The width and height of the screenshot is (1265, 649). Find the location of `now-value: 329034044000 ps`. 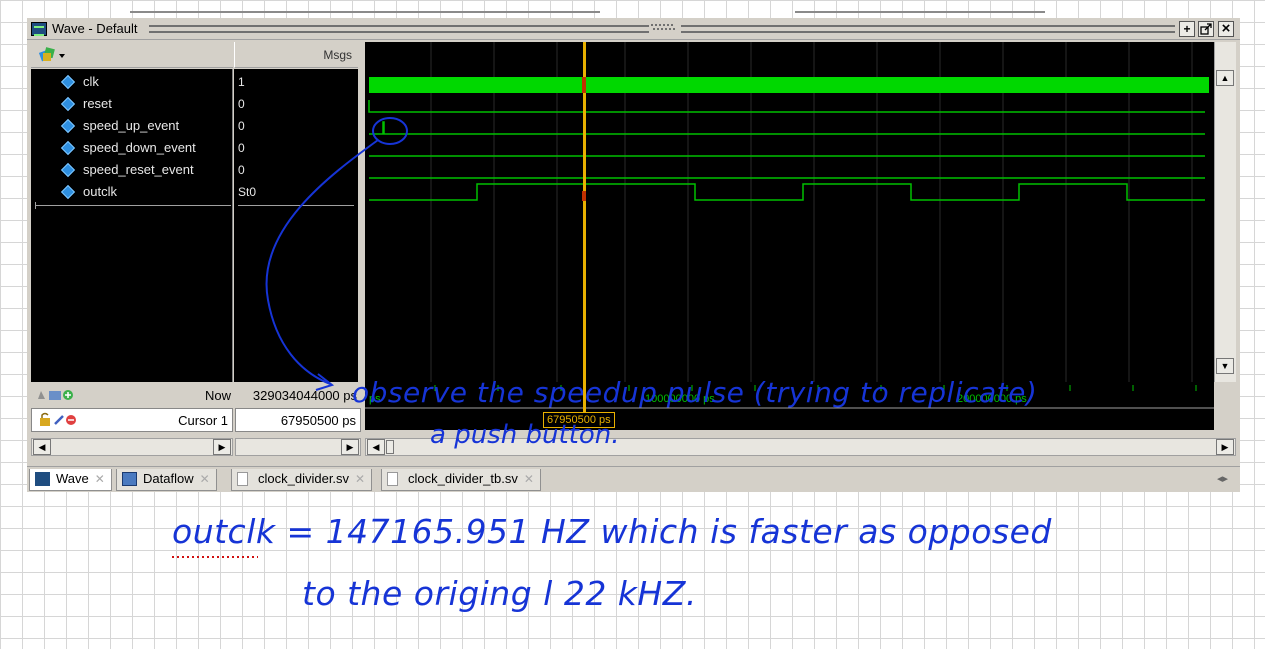

now-value: 329034044000 ps is located at coordinates (304, 395).